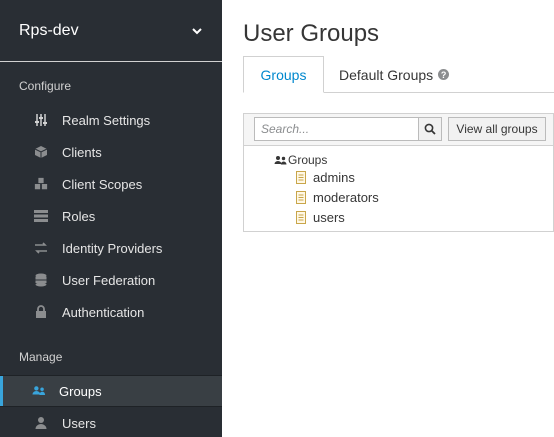  Describe the element at coordinates (106, 120) in the screenshot. I see `sidebar-item-label: Realm Settings` at that location.